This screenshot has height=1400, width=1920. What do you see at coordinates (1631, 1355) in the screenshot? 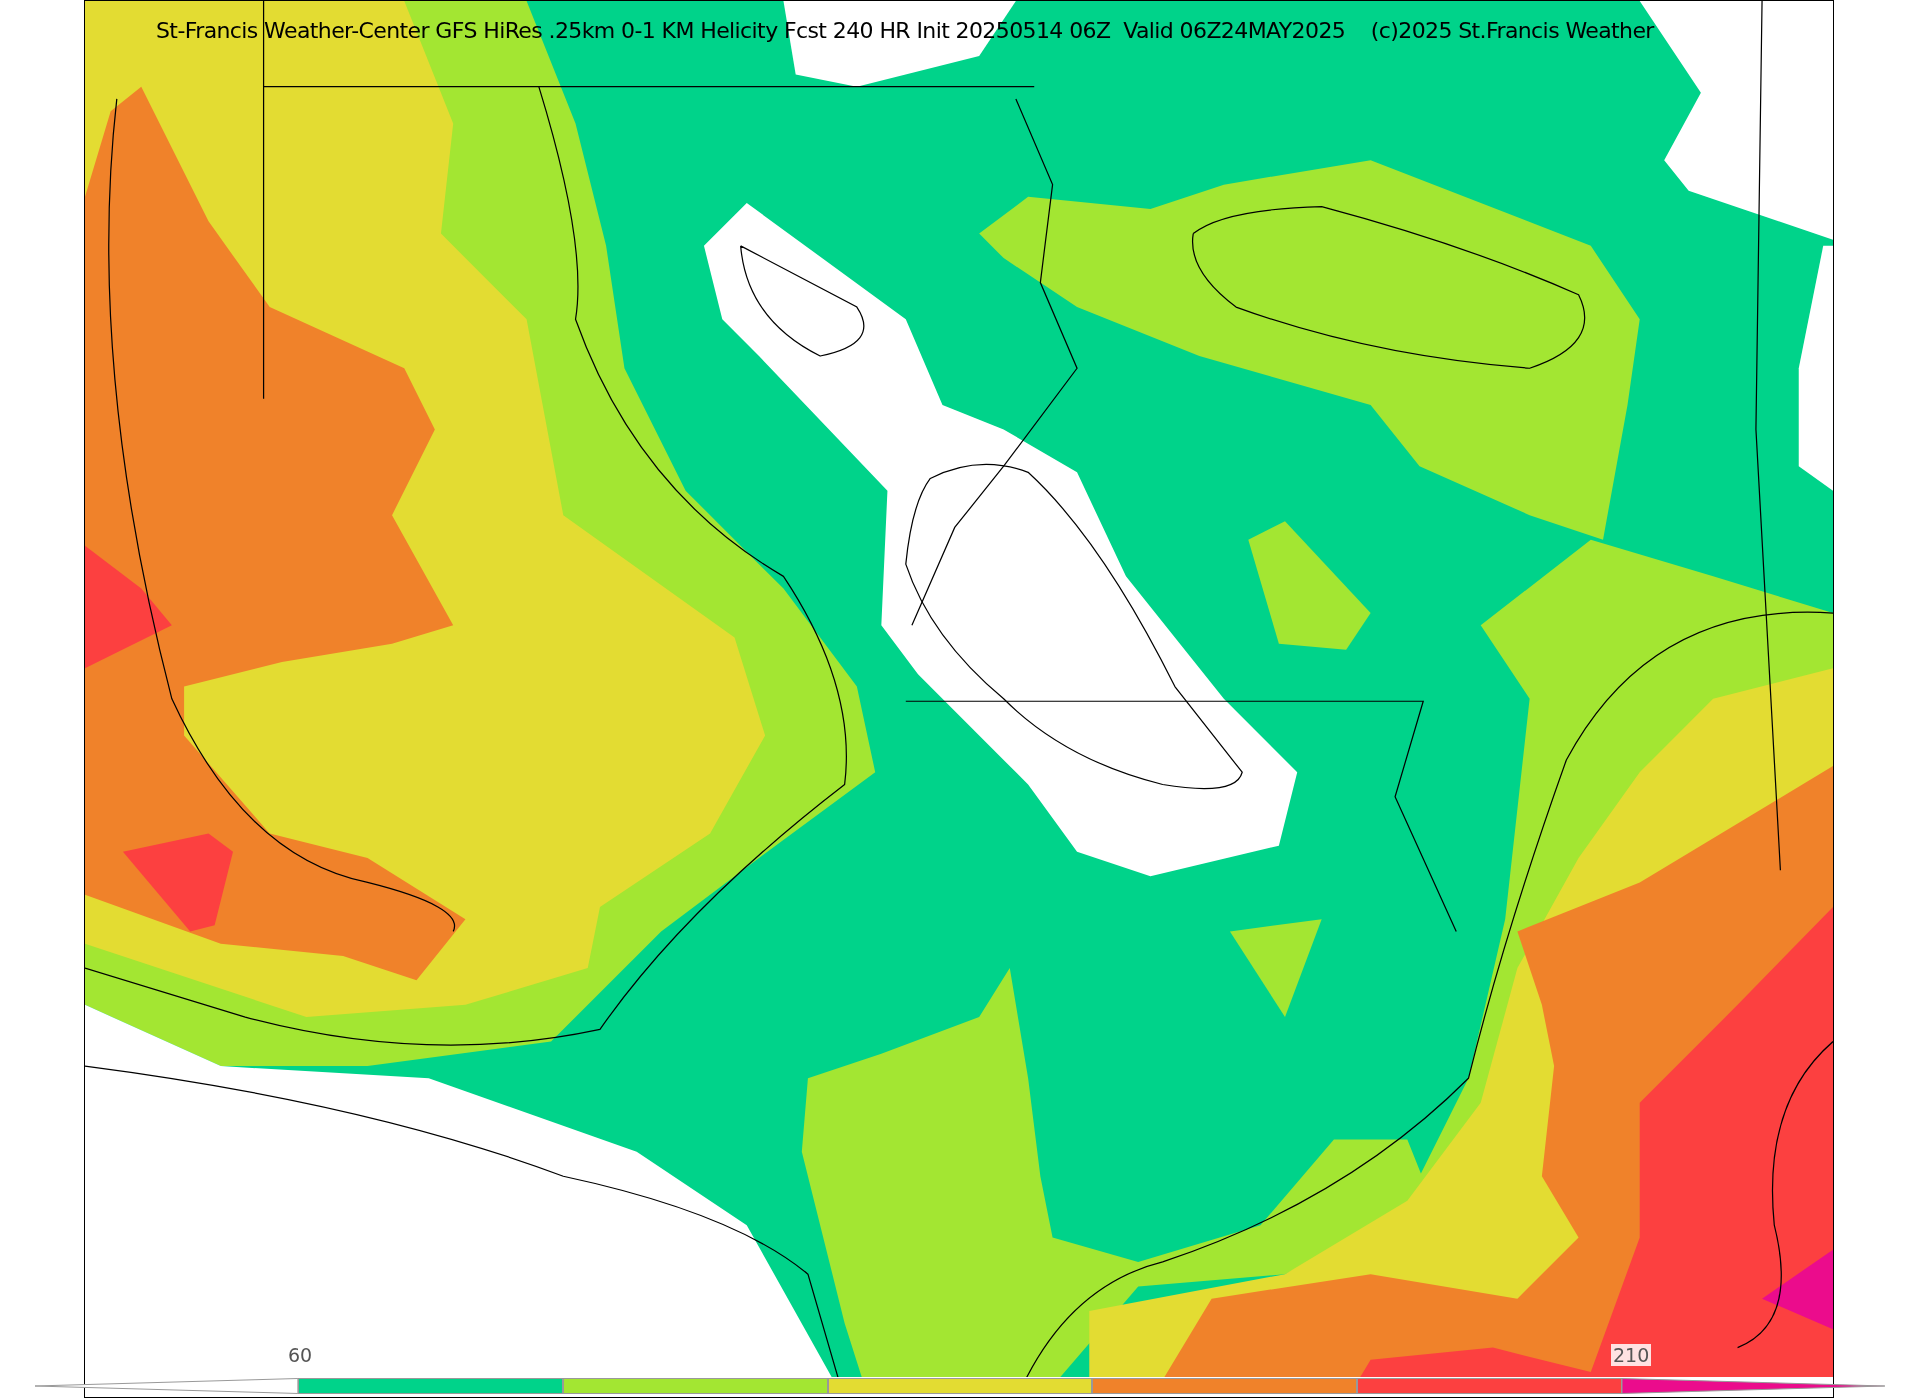
I see `colorbar-tick-label: 210` at bounding box center [1631, 1355].